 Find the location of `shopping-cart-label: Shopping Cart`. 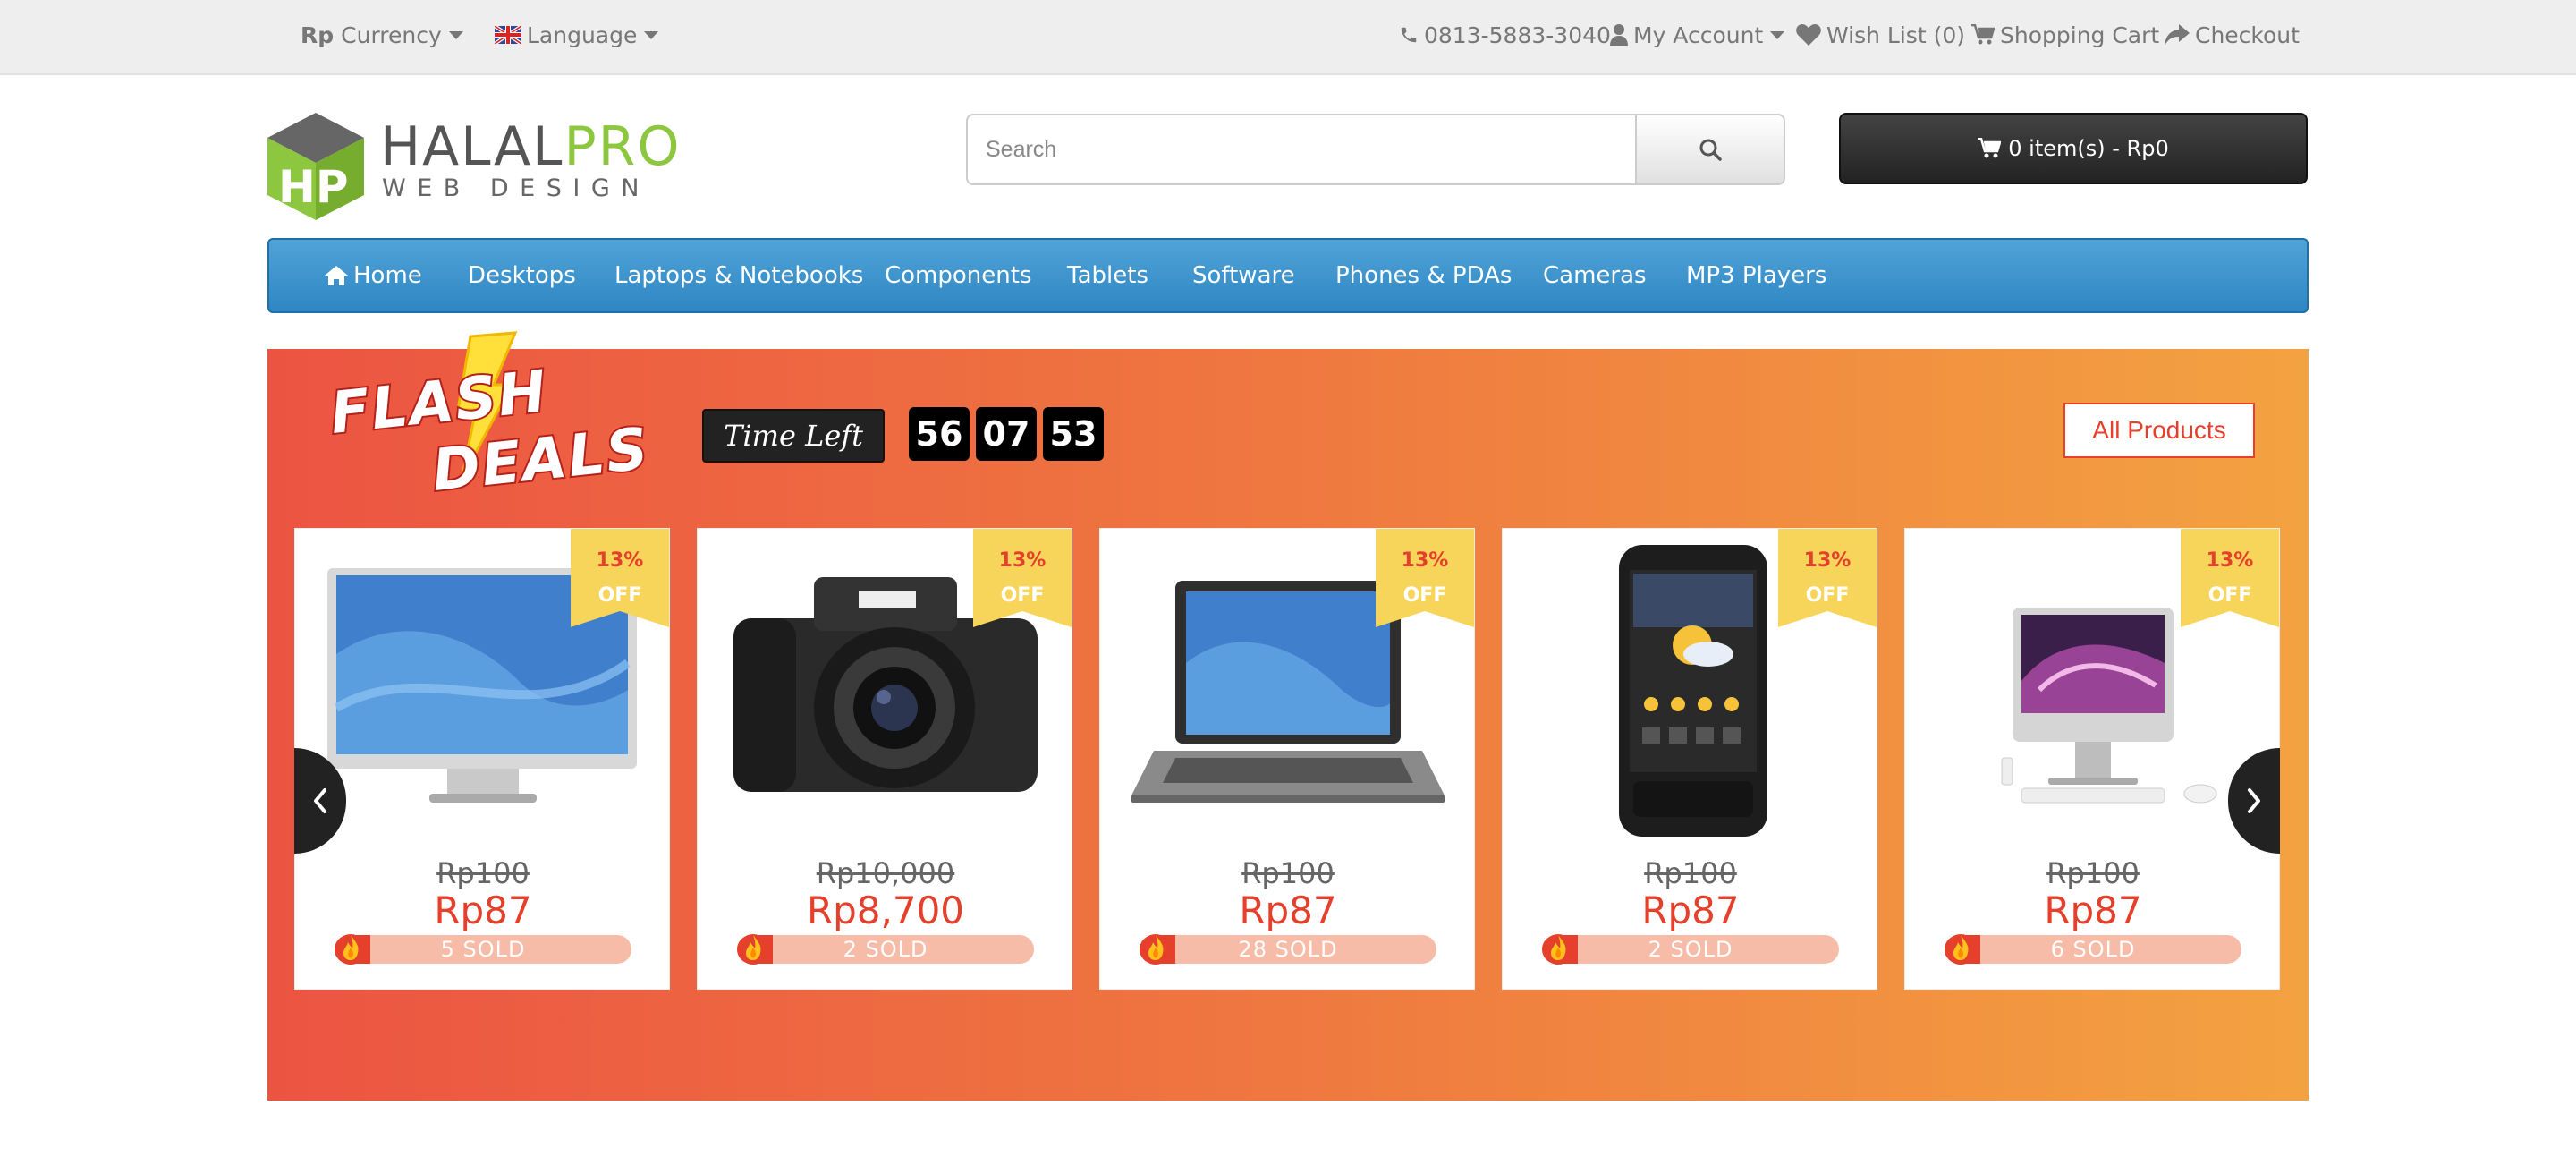

shopping-cart-label: Shopping Cart is located at coordinates (2080, 34).